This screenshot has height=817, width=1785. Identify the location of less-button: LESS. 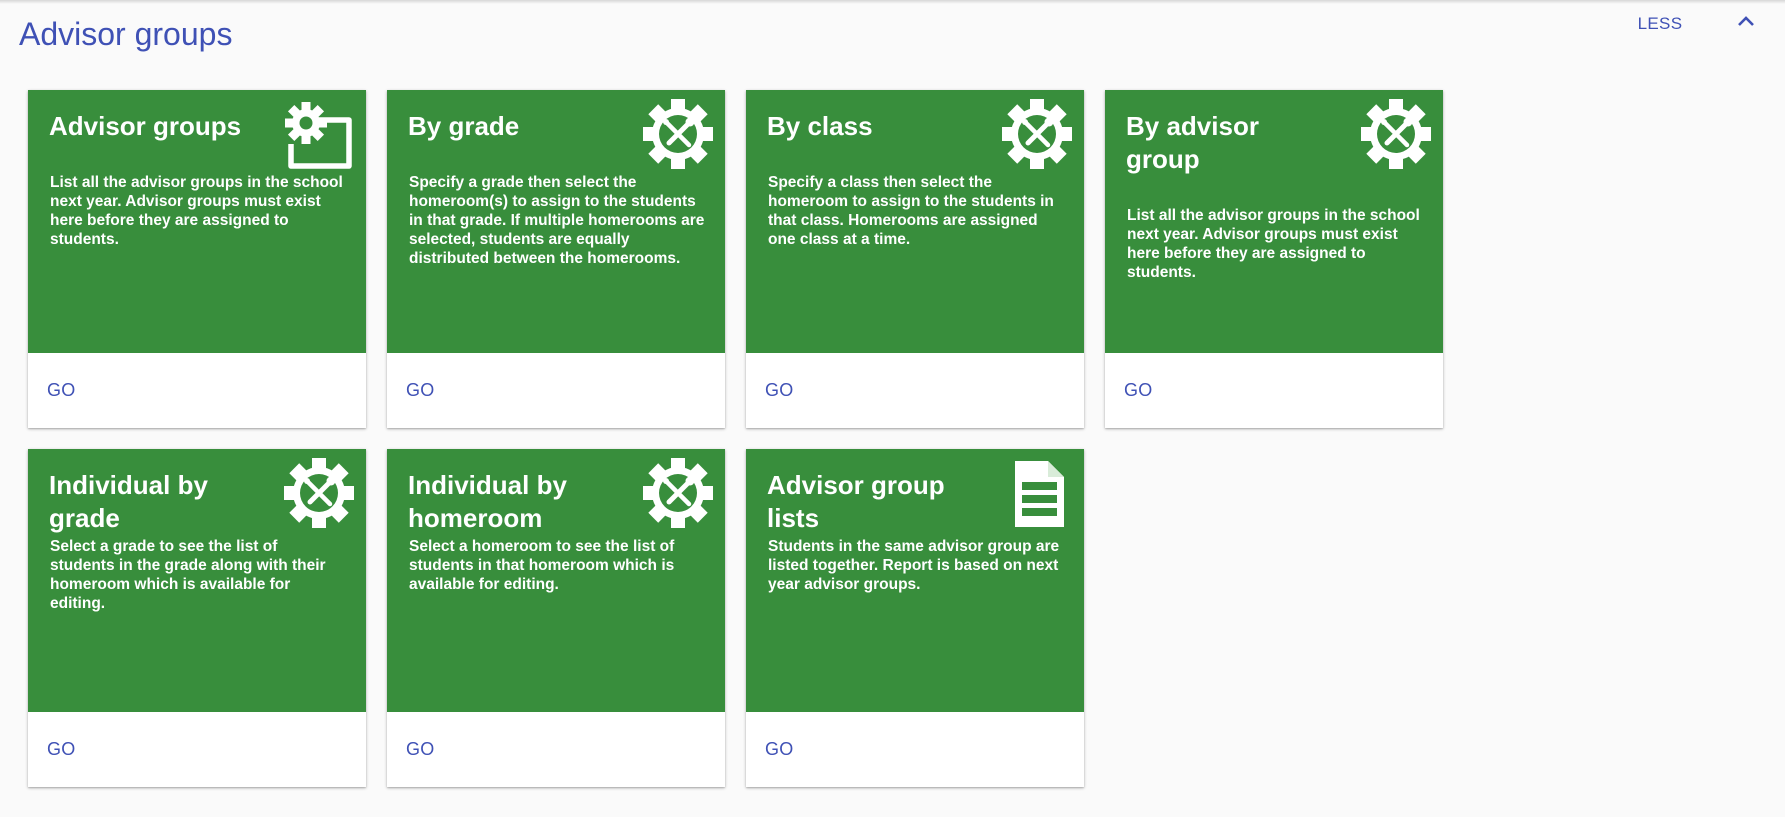
(1660, 24).